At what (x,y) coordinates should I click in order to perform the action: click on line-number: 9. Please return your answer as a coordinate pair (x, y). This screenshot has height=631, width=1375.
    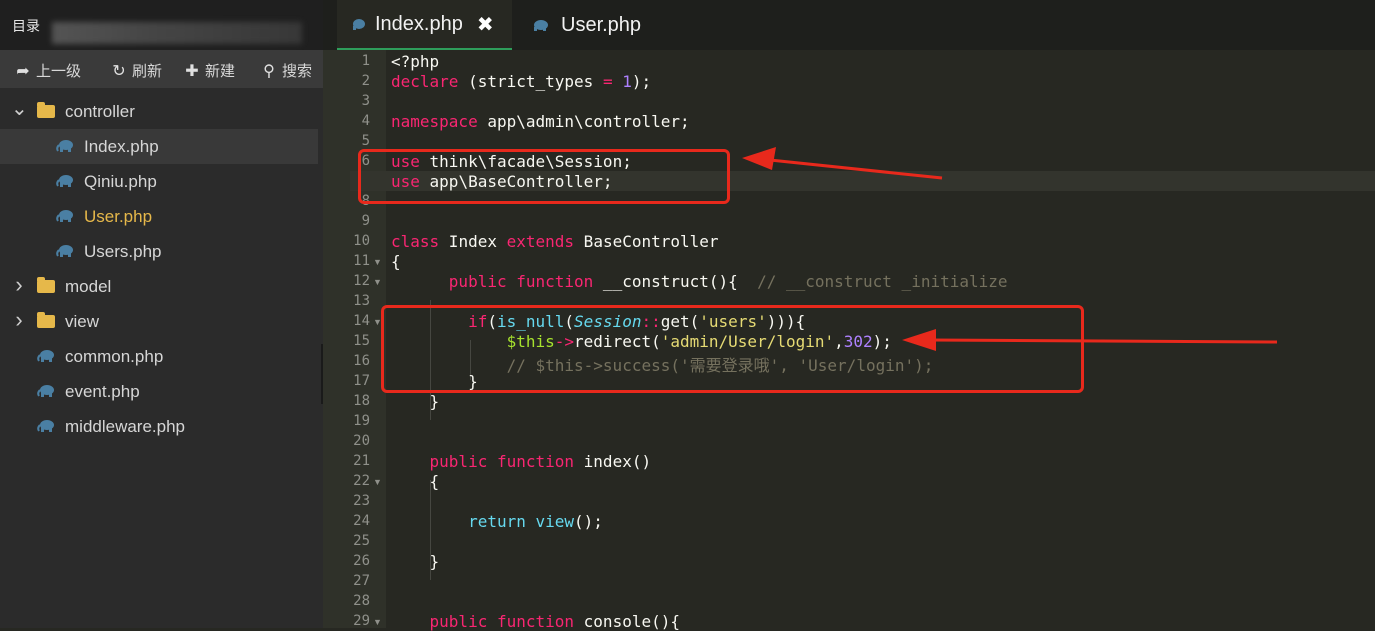
    Looking at the image, I should click on (365, 221).